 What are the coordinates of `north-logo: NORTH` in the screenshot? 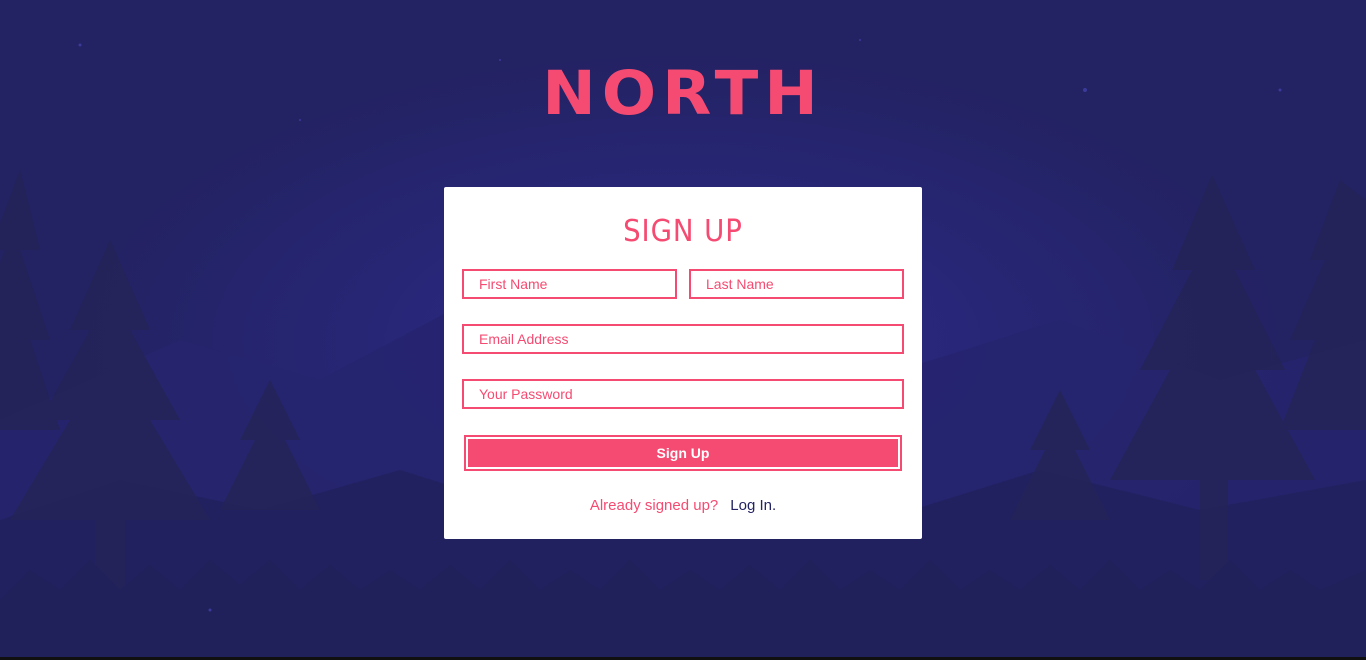 It's located at (683, 94).